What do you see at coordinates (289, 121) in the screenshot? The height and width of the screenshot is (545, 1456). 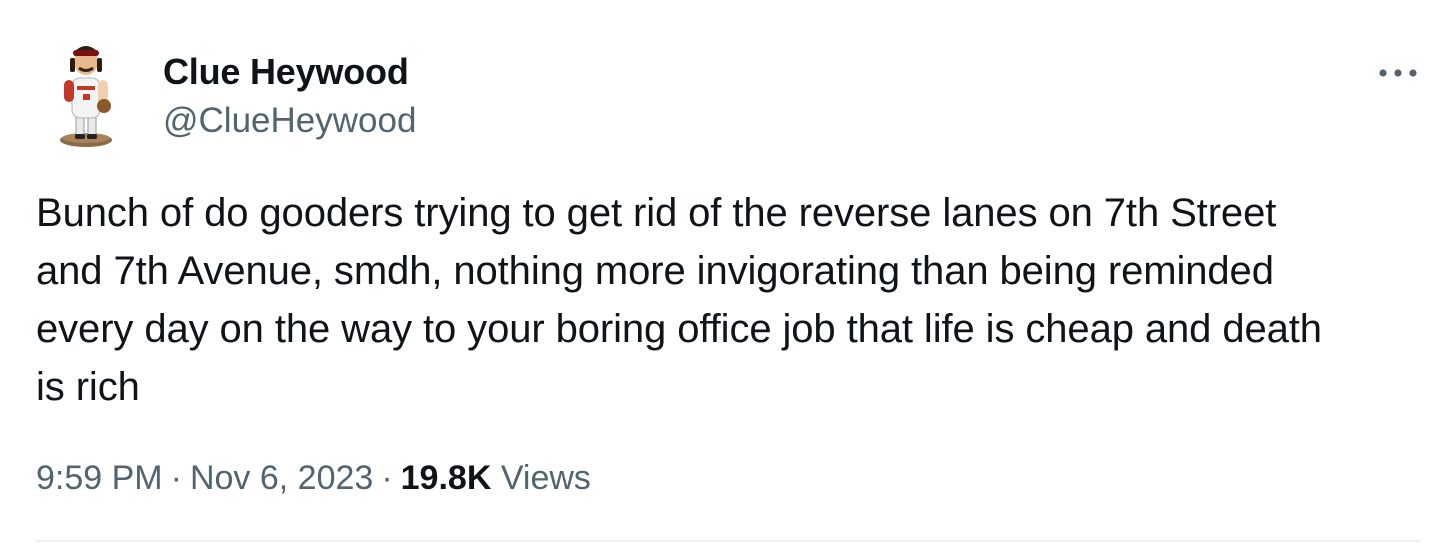 I see `author-handle: @ClueHeywood` at bounding box center [289, 121].